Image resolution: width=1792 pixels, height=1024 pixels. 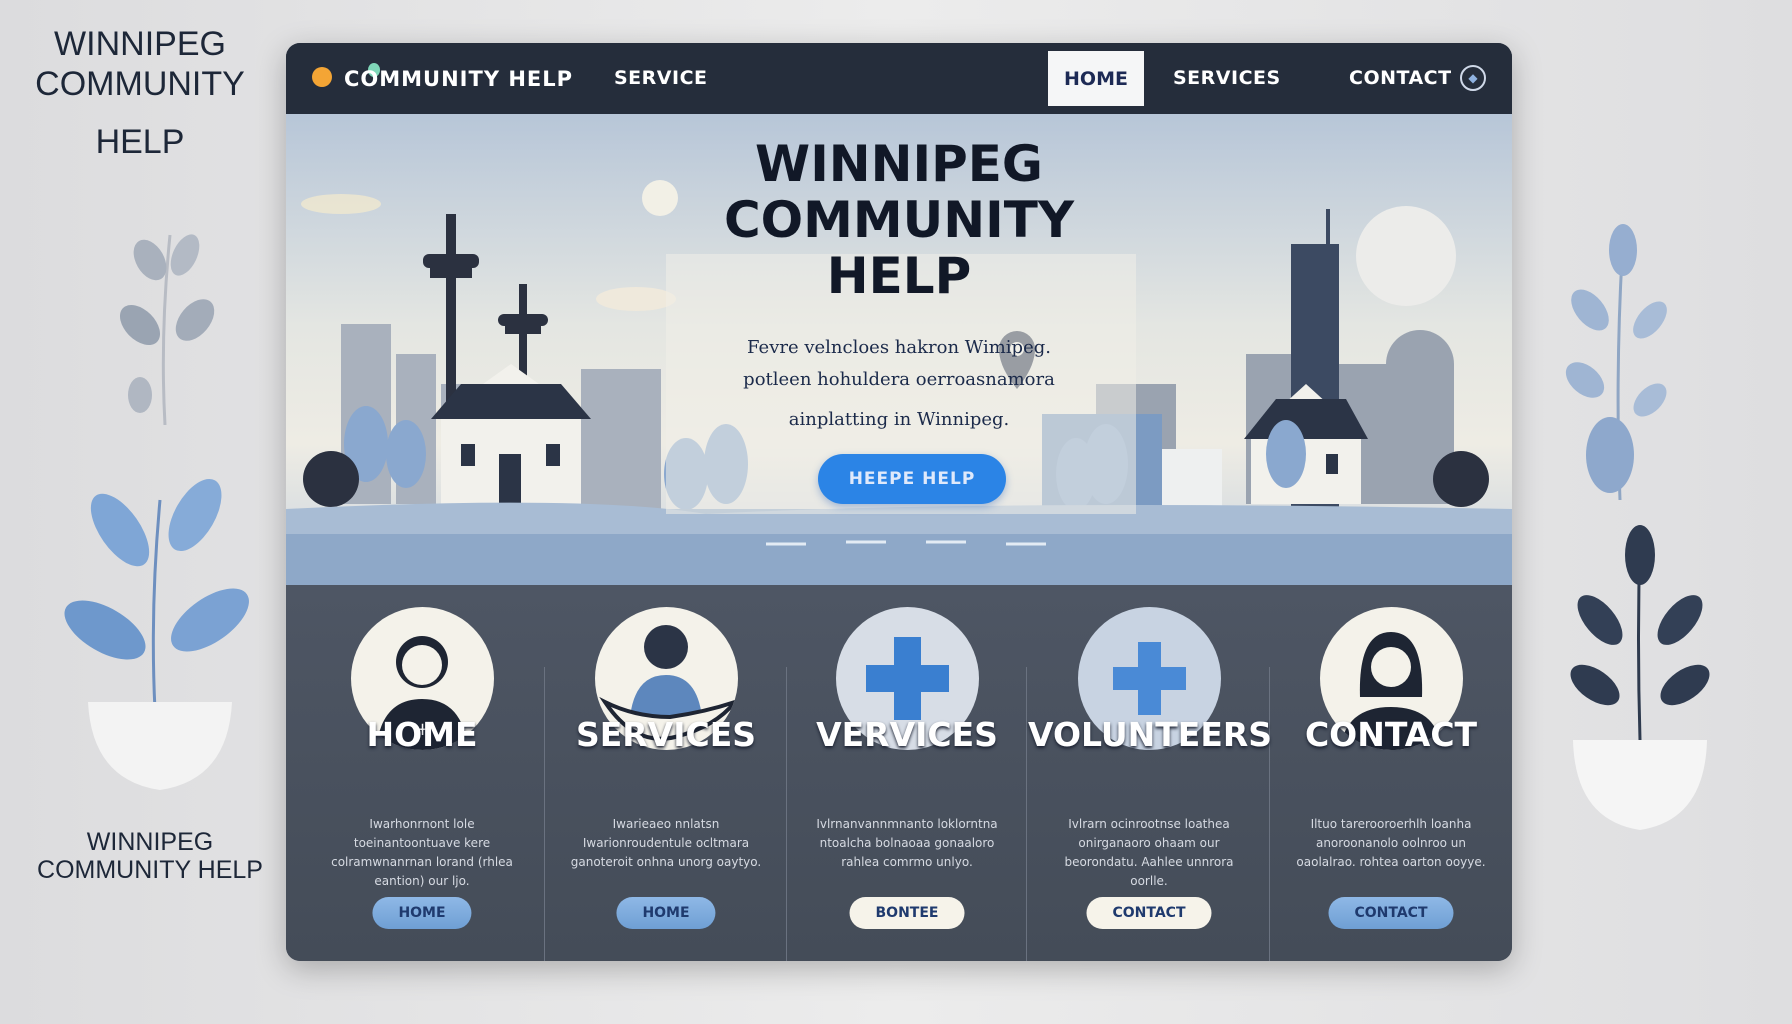 I want to click on nav-service: SERVICE, so click(x=661, y=78).